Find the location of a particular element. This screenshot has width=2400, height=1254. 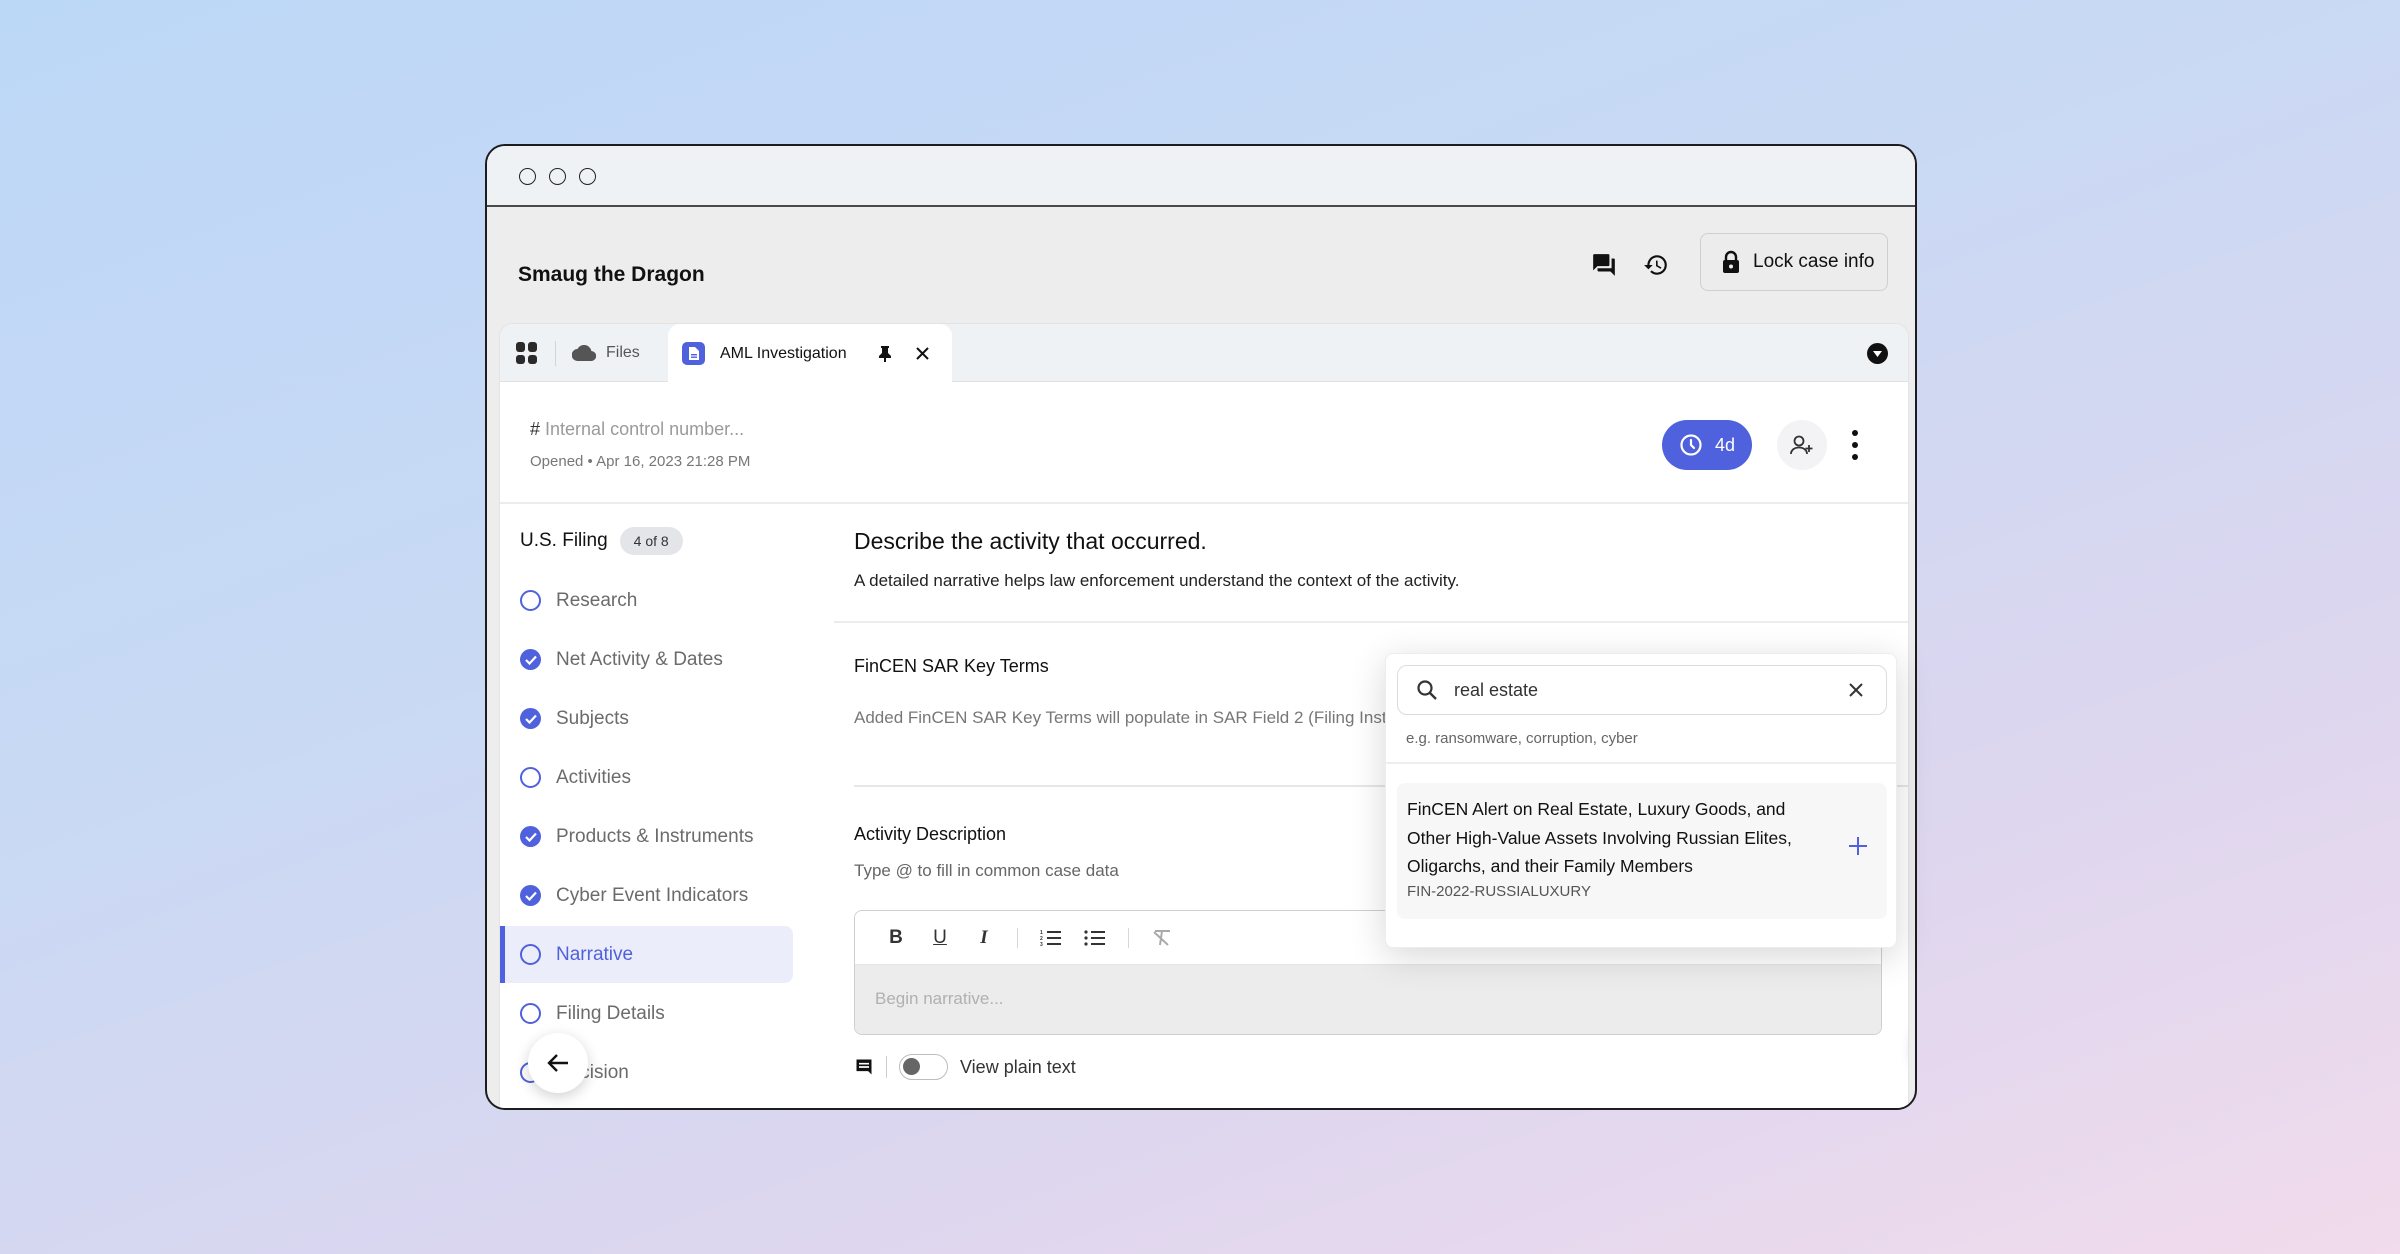

sidebar-item-label: Subjects is located at coordinates (592, 718).